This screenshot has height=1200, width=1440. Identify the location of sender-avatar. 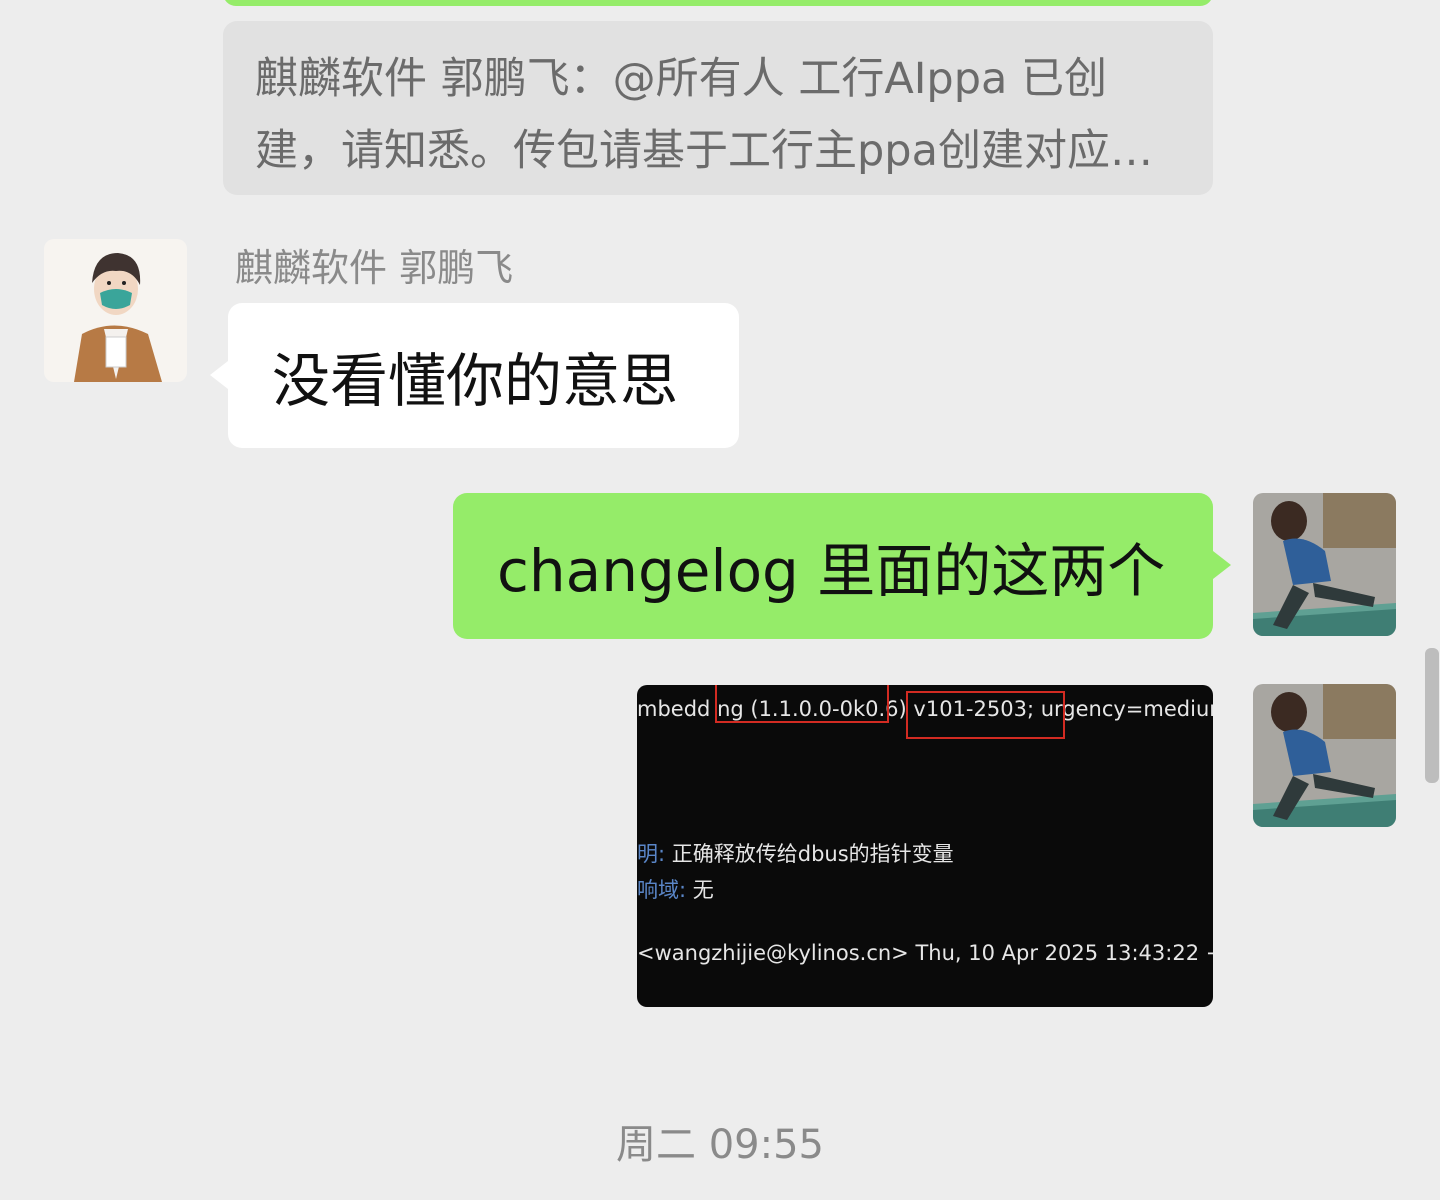
(115, 310).